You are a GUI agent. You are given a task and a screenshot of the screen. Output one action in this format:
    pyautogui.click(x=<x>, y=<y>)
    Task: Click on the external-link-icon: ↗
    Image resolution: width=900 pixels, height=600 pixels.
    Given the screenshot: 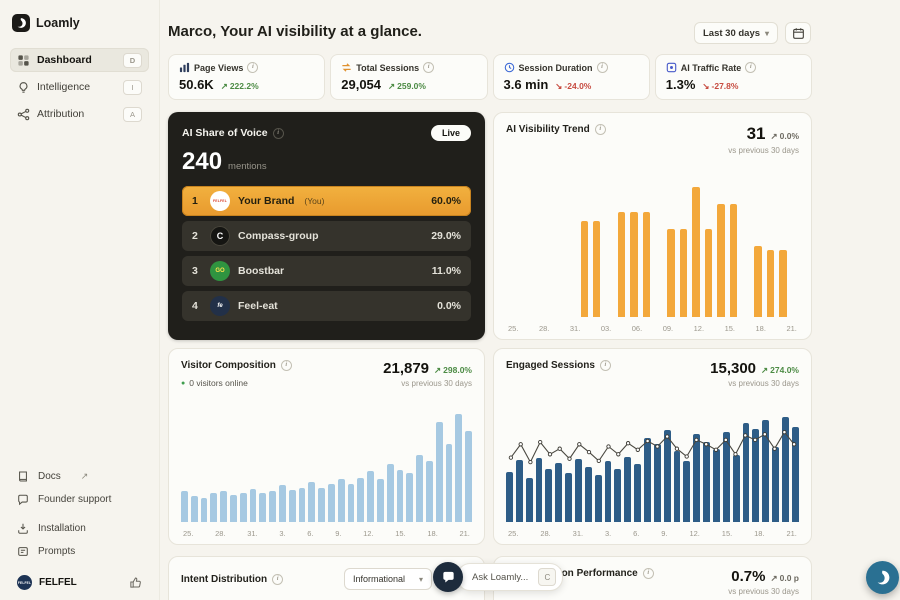 What is the action you would take?
    pyautogui.click(x=84, y=476)
    